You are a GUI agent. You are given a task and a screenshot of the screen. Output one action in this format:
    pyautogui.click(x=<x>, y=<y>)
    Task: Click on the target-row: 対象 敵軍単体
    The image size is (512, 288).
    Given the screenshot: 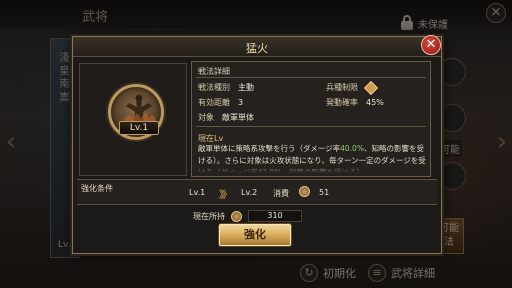 What is the action you would take?
    pyautogui.click(x=226, y=117)
    